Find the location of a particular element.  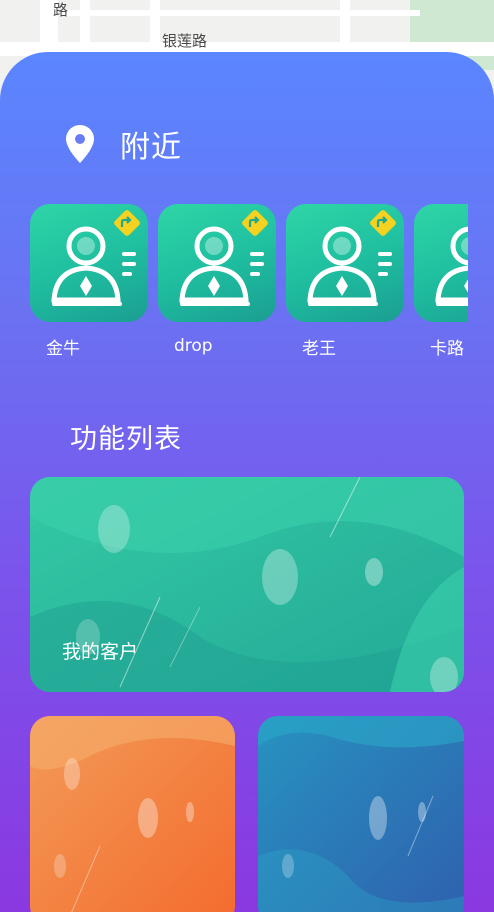

location-pin-icon is located at coordinates (80, 144).